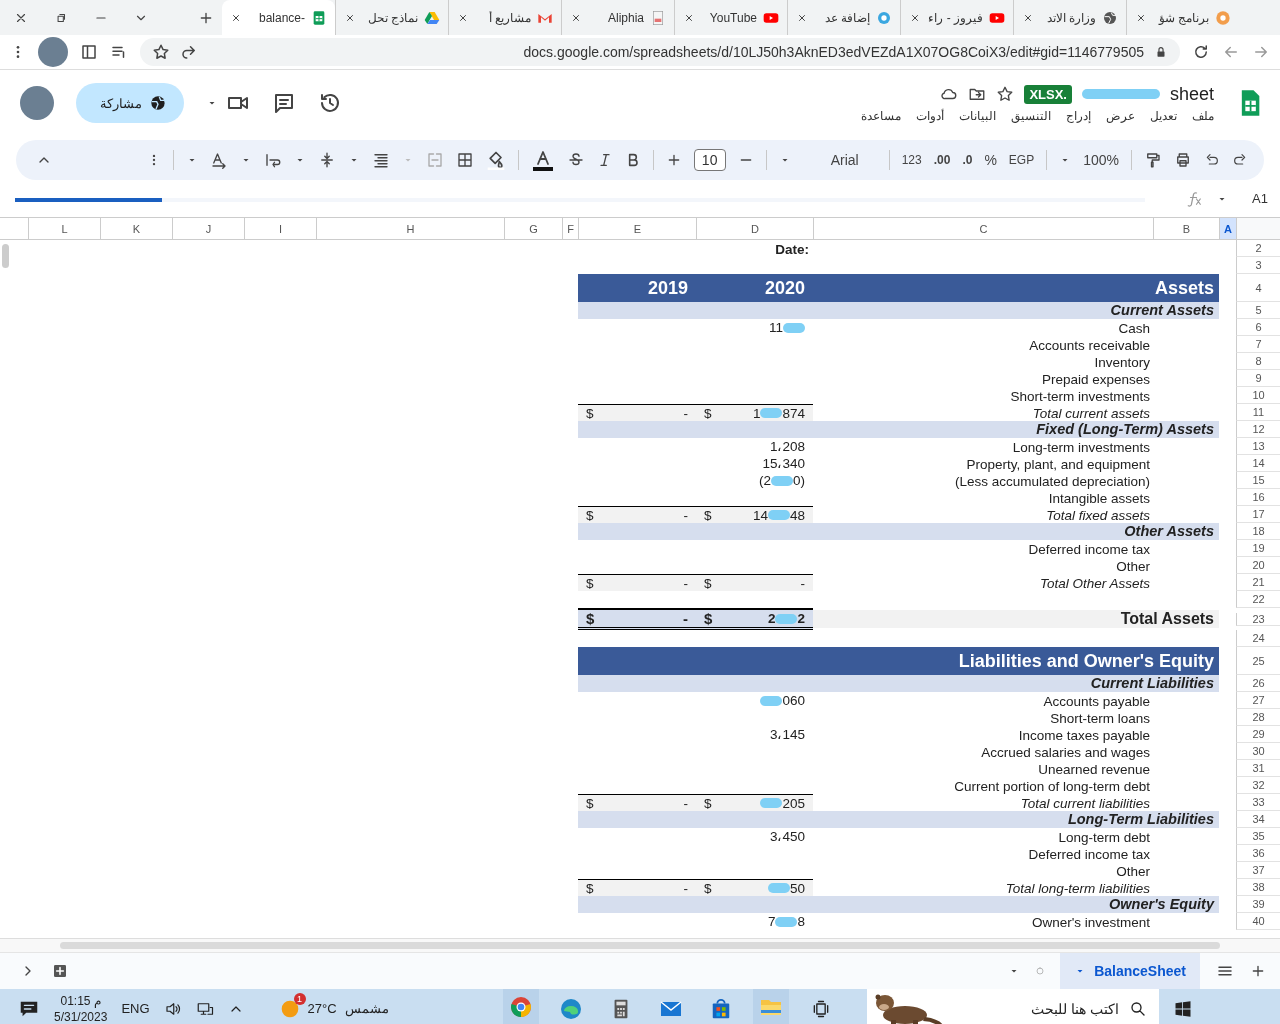 The width and height of the screenshot is (1280, 1024). I want to click on column-header: I, so click(280, 228).